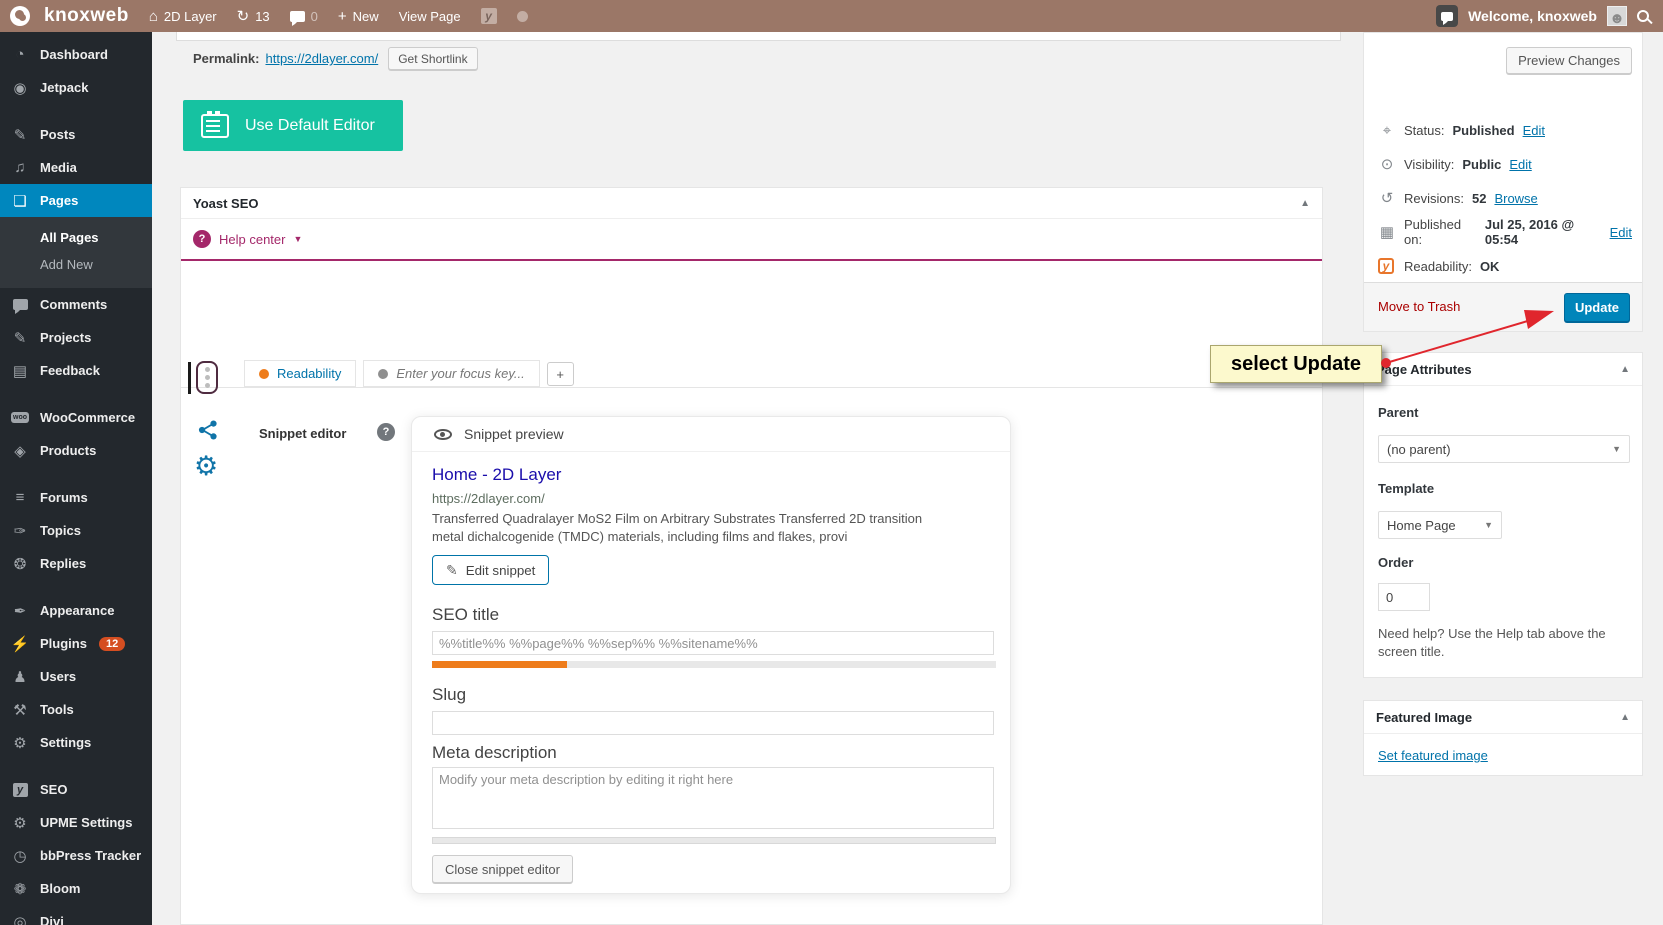 The height and width of the screenshot is (925, 1663). What do you see at coordinates (1447, 16) in the screenshot?
I see `admin-bar-feedback-button` at bounding box center [1447, 16].